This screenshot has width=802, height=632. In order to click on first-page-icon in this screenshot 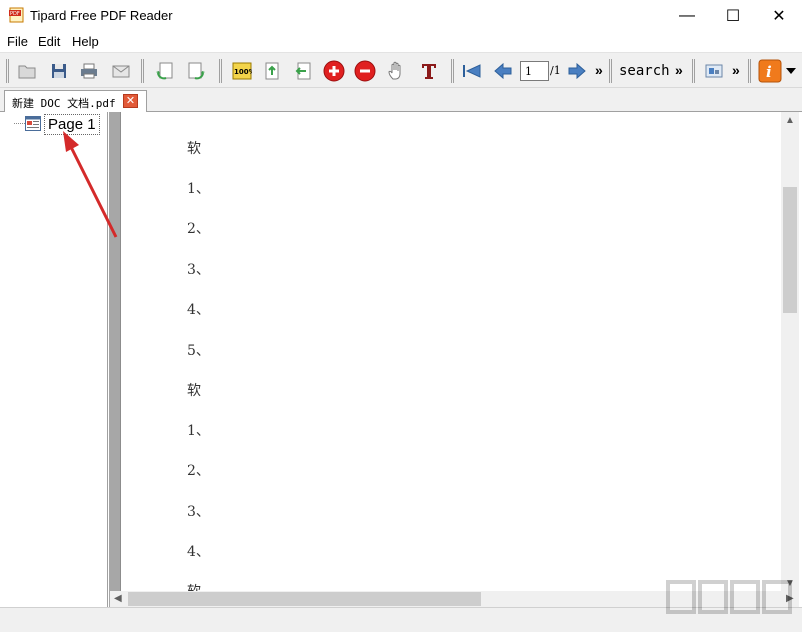, I will do `click(472, 71)`.